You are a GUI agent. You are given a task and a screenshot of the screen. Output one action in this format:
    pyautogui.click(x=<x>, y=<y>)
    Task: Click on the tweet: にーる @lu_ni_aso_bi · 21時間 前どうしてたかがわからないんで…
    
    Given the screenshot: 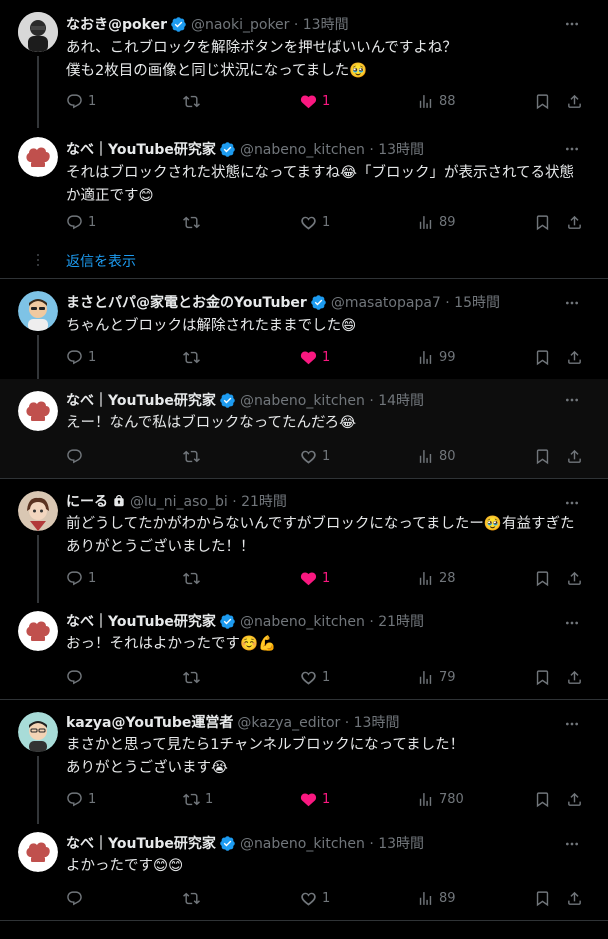 What is the action you would take?
    pyautogui.click(x=304, y=541)
    